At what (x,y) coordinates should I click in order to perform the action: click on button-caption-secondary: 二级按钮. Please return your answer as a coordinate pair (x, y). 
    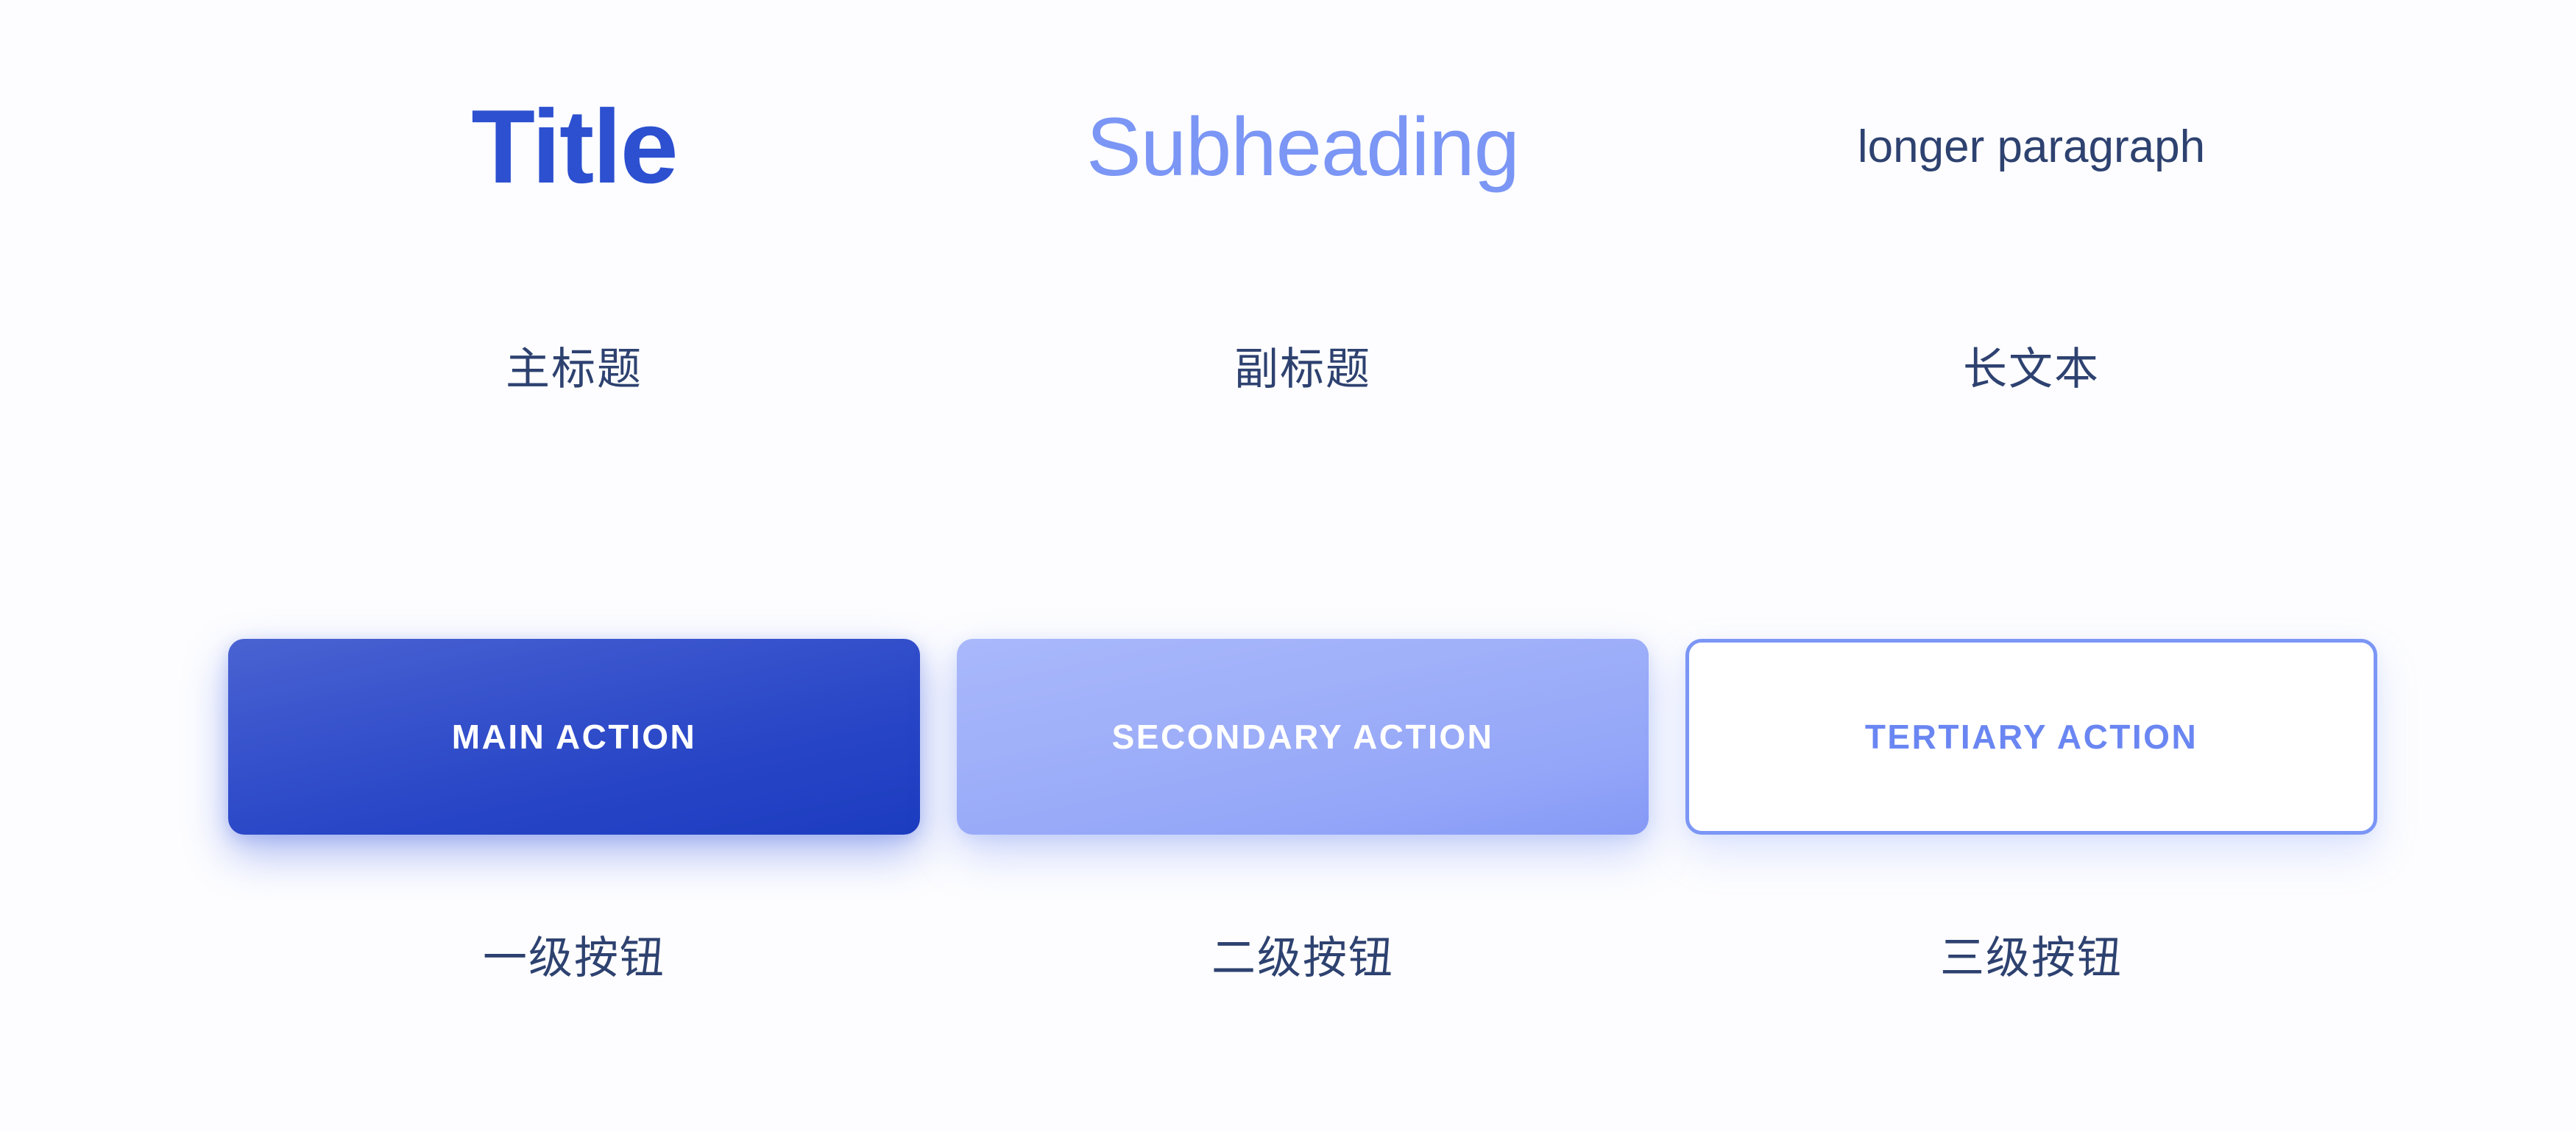
    Looking at the image, I should click on (1302, 958).